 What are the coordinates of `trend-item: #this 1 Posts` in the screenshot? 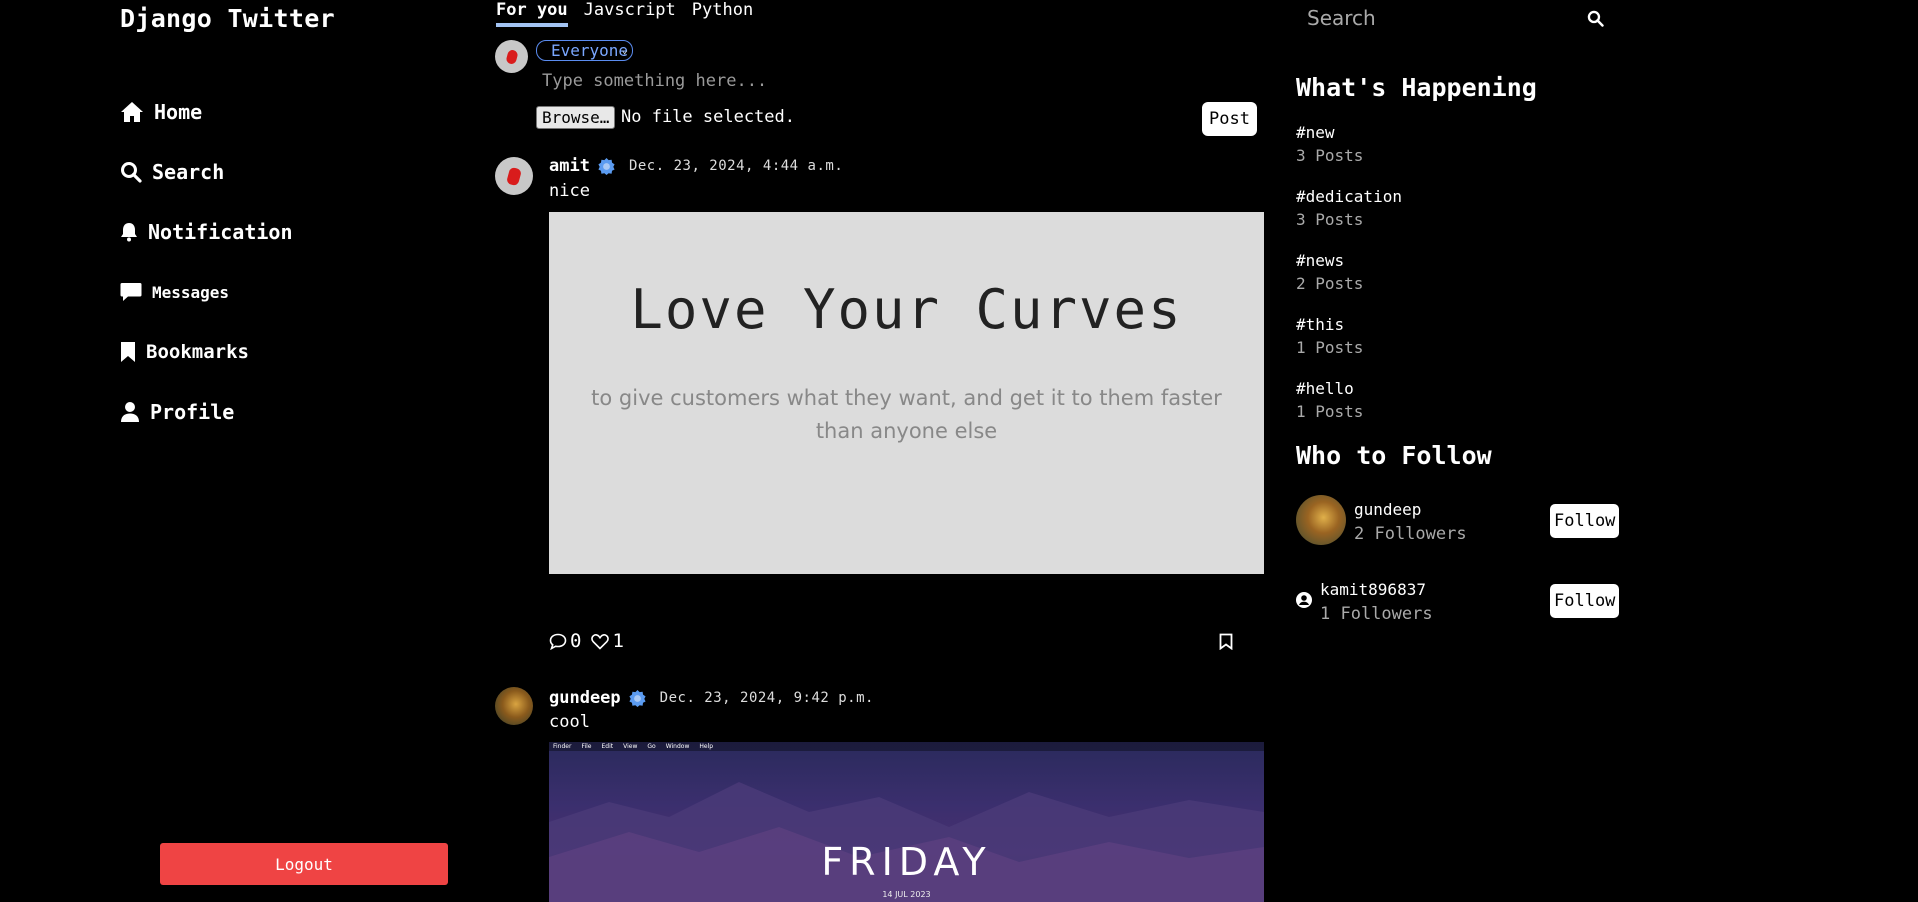 It's located at (1329, 336).